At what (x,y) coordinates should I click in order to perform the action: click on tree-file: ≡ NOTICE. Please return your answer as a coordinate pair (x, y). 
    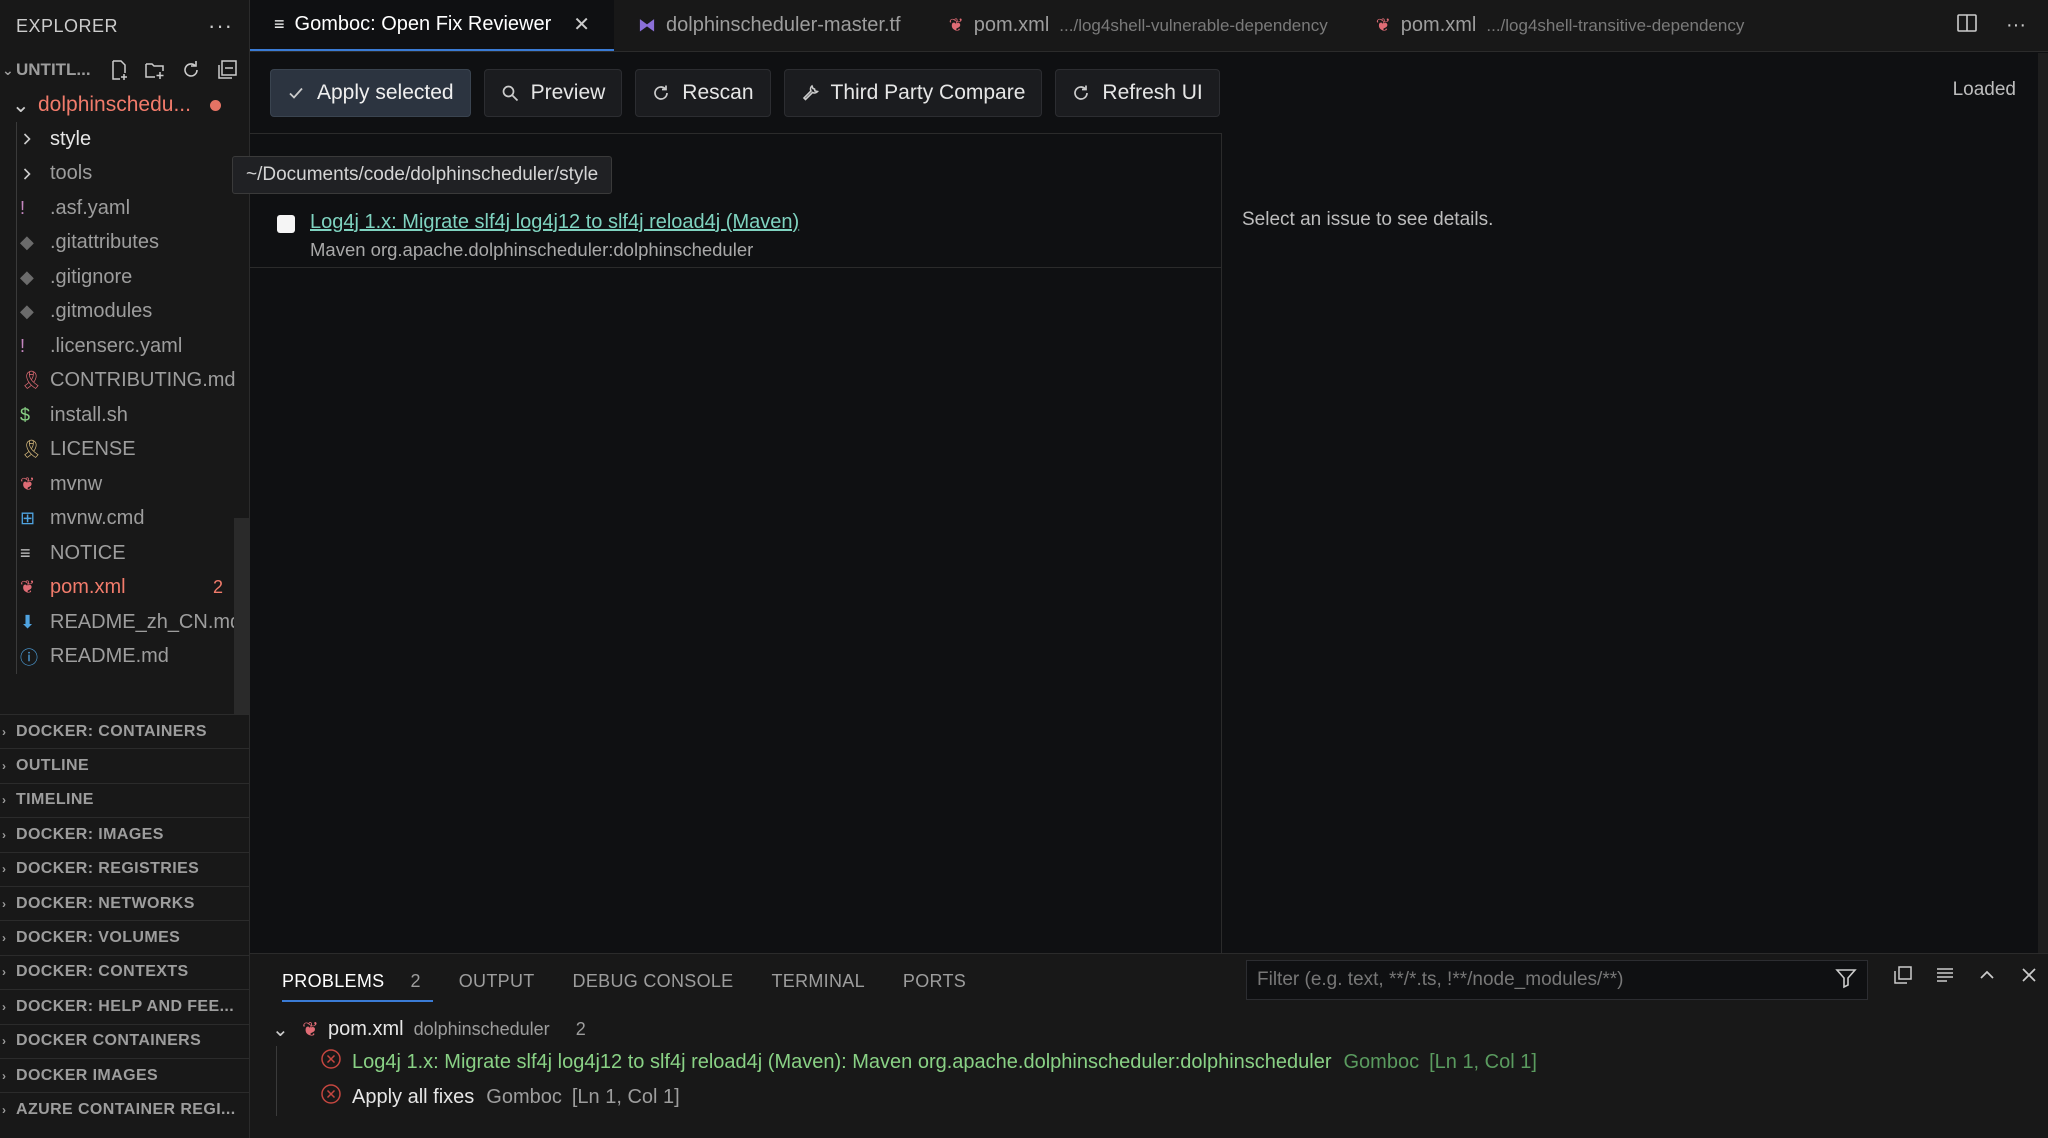
    Looking at the image, I should click on (124, 553).